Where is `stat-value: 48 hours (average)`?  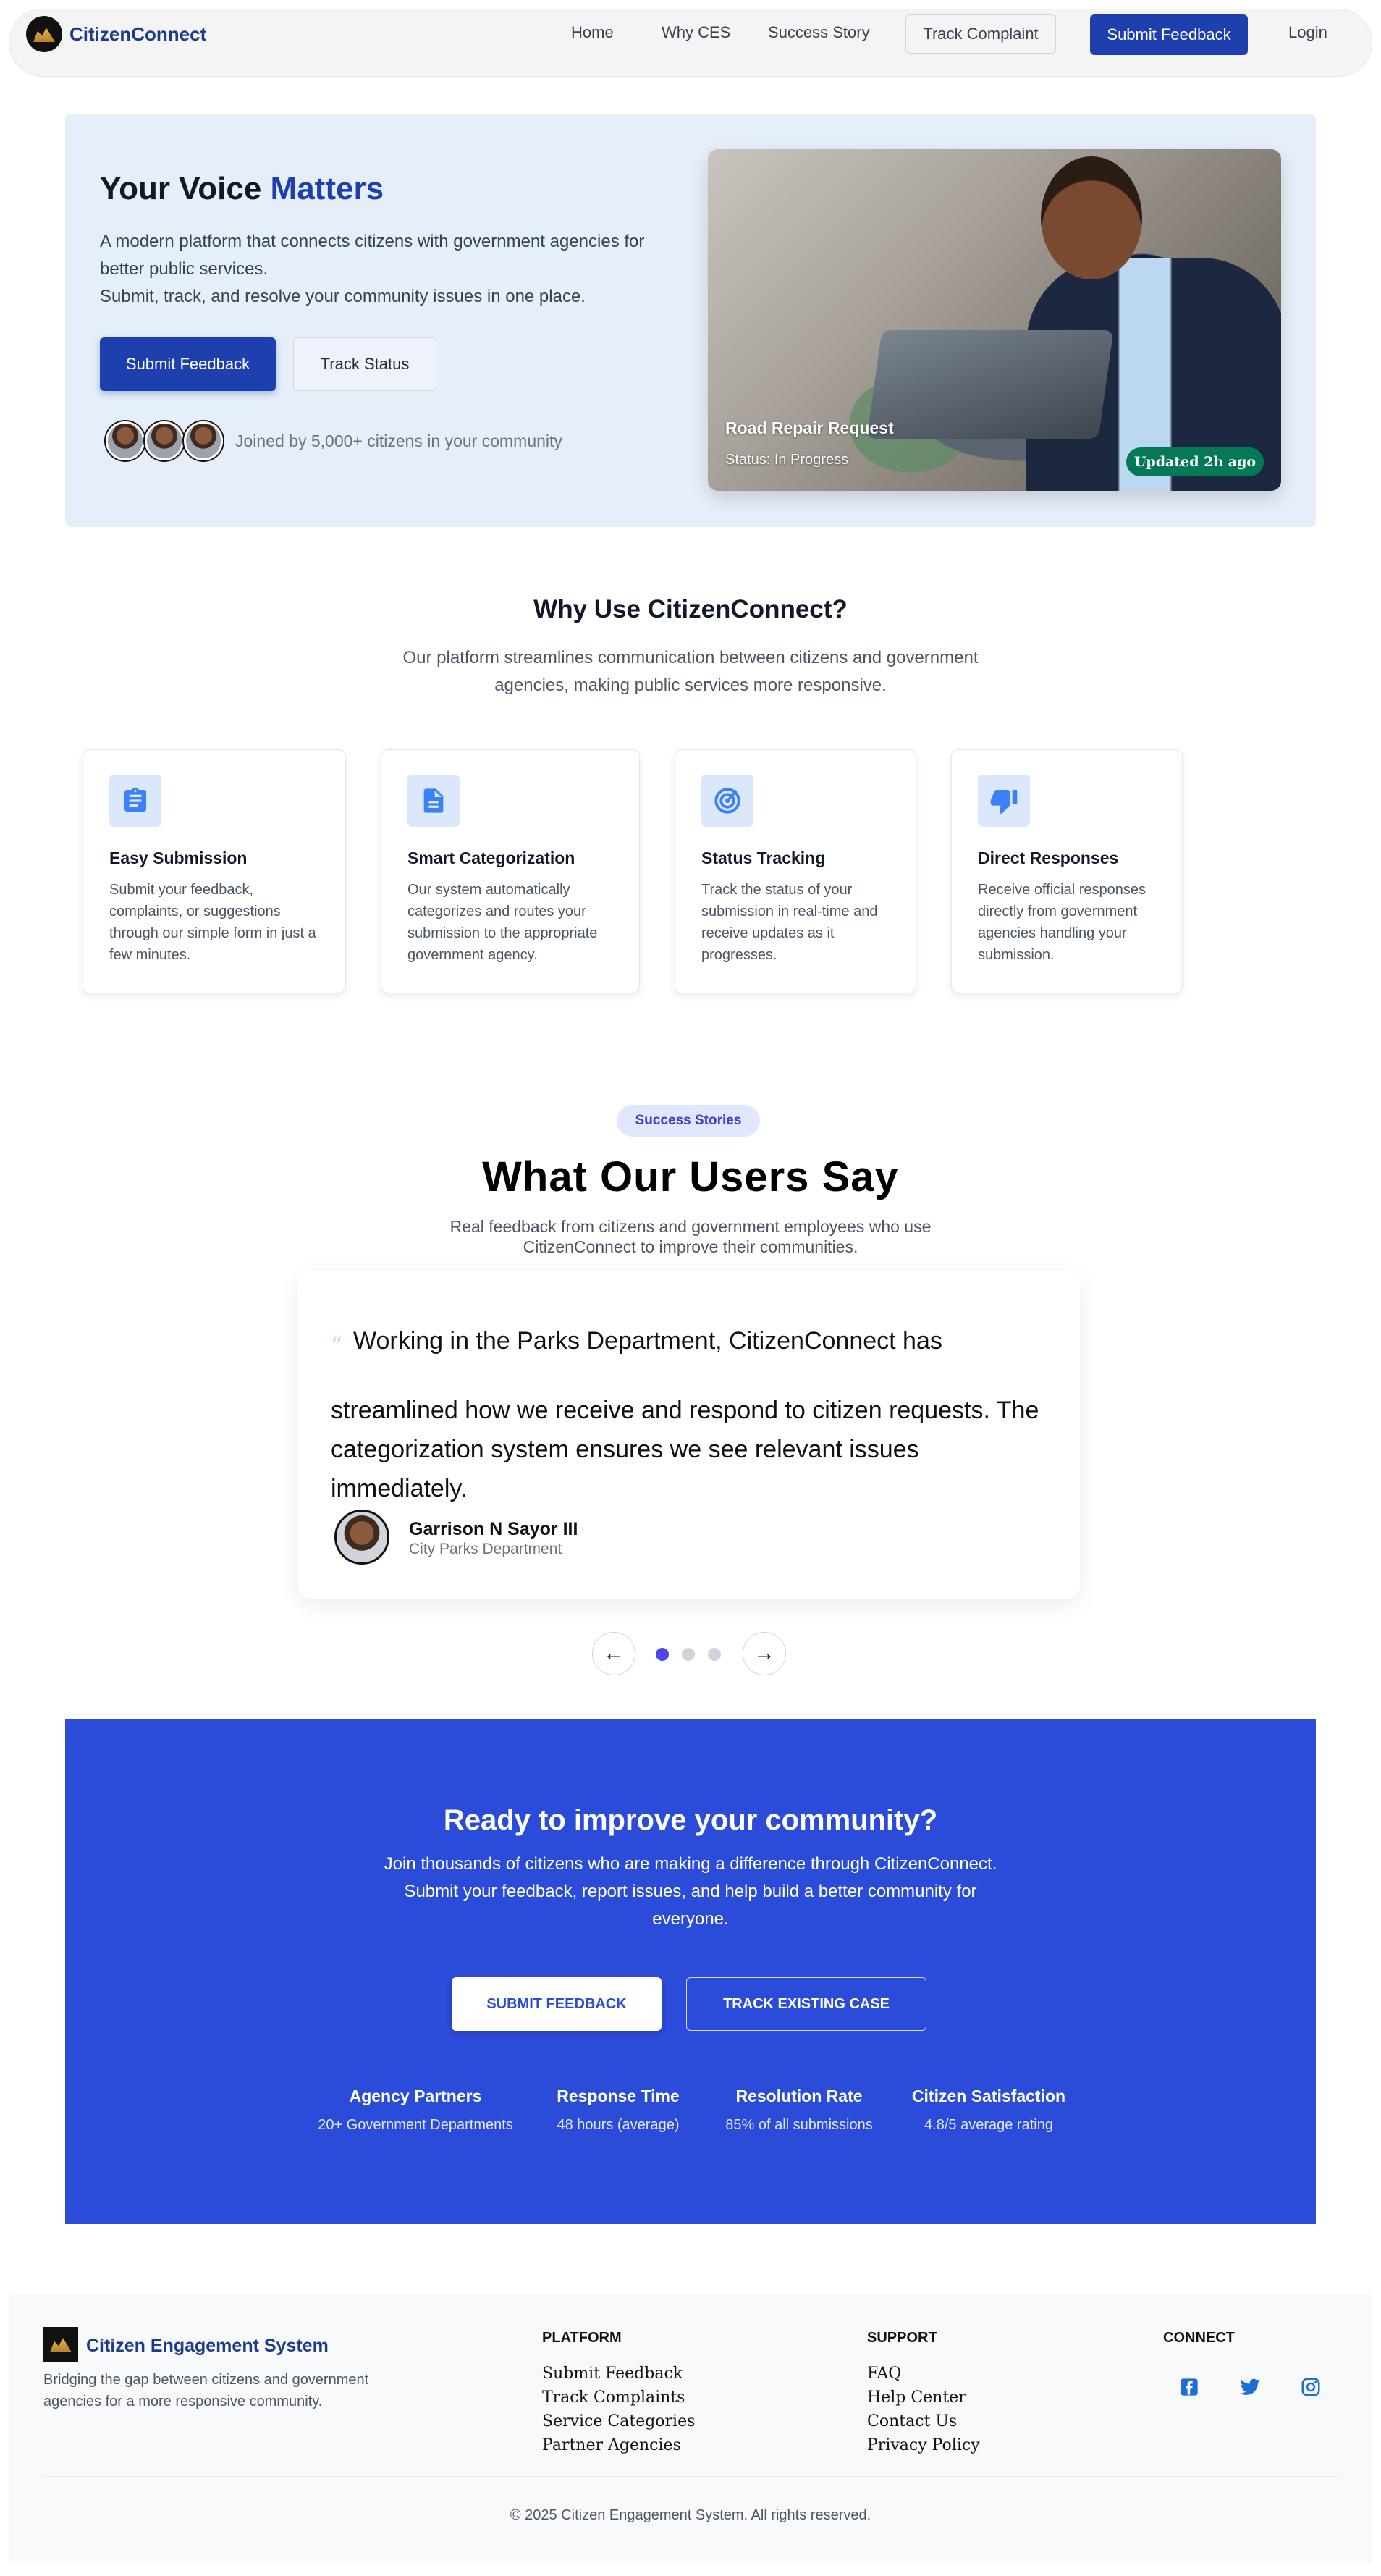
stat-value: 48 hours (average) is located at coordinates (618, 2125).